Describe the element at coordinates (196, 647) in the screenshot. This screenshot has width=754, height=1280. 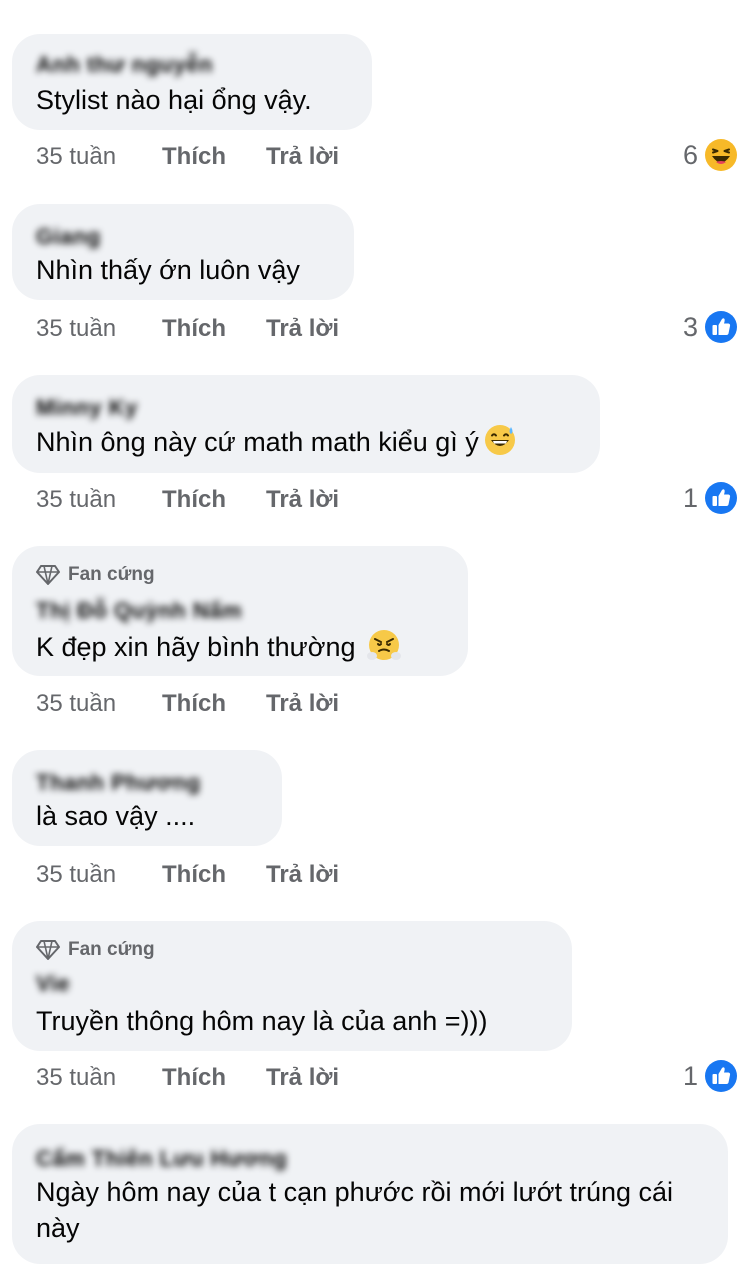
I see `comment-text-content: K đẹp xin hãy bình thường` at that location.